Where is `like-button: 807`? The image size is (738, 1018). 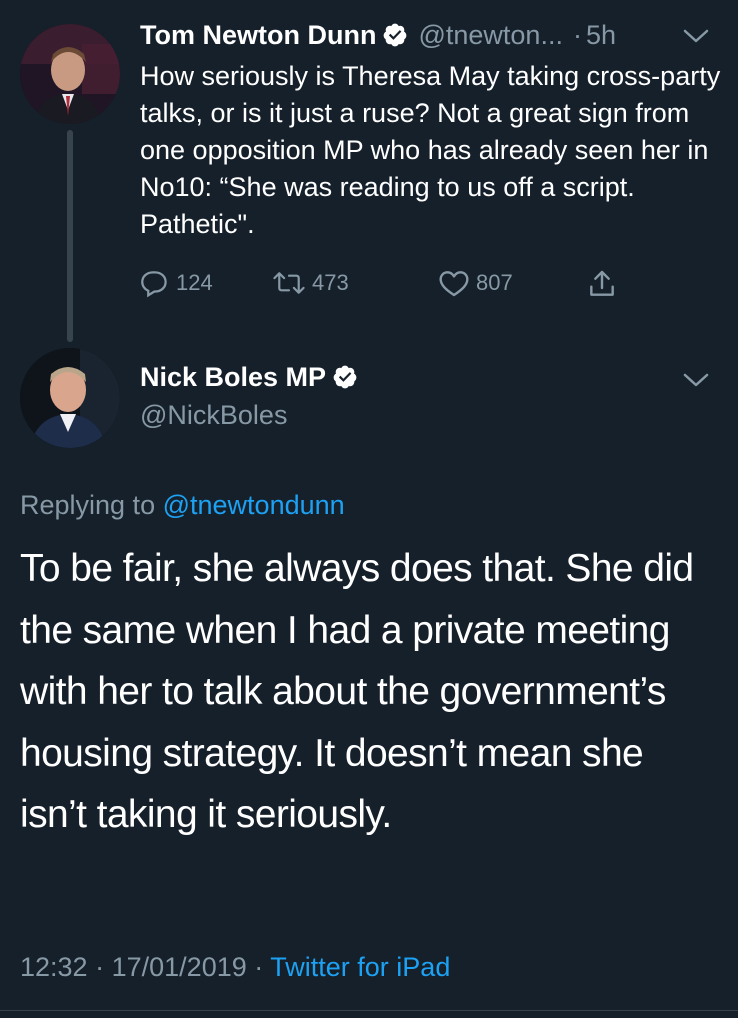
like-button: 807 is located at coordinates (475, 283).